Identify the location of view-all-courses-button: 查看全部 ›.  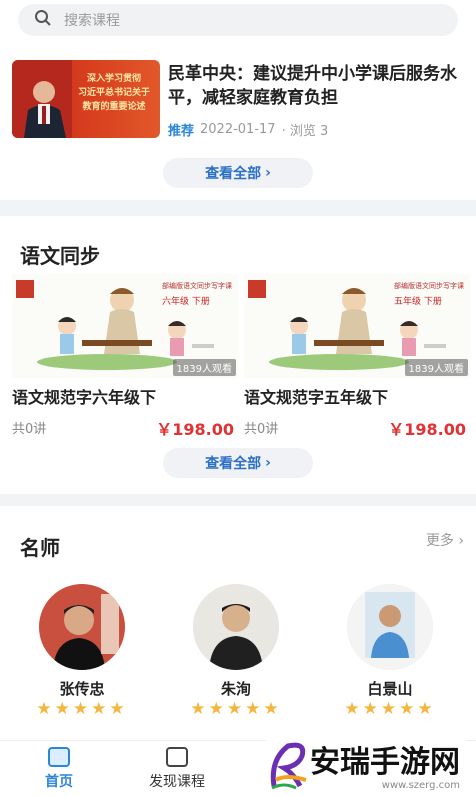
(238, 463).